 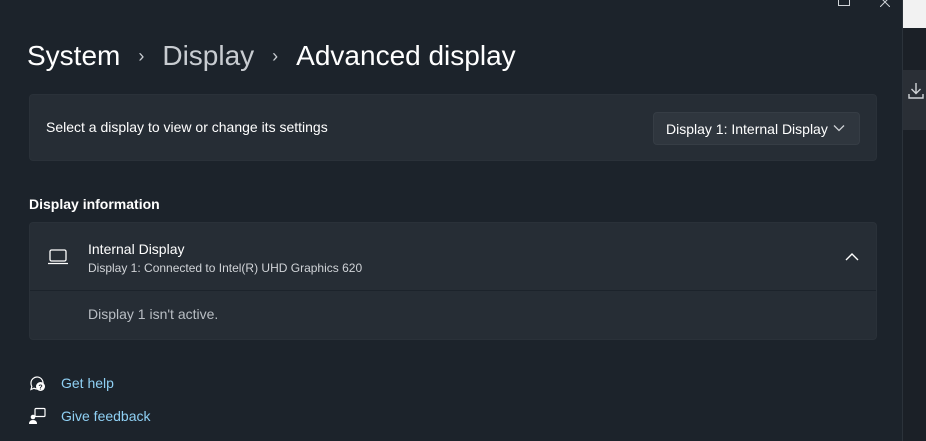 What do you see at coordinates (73, 56) in the screenshot?
I see `breadcrumb-system: System` at bounding box center [73, 56].